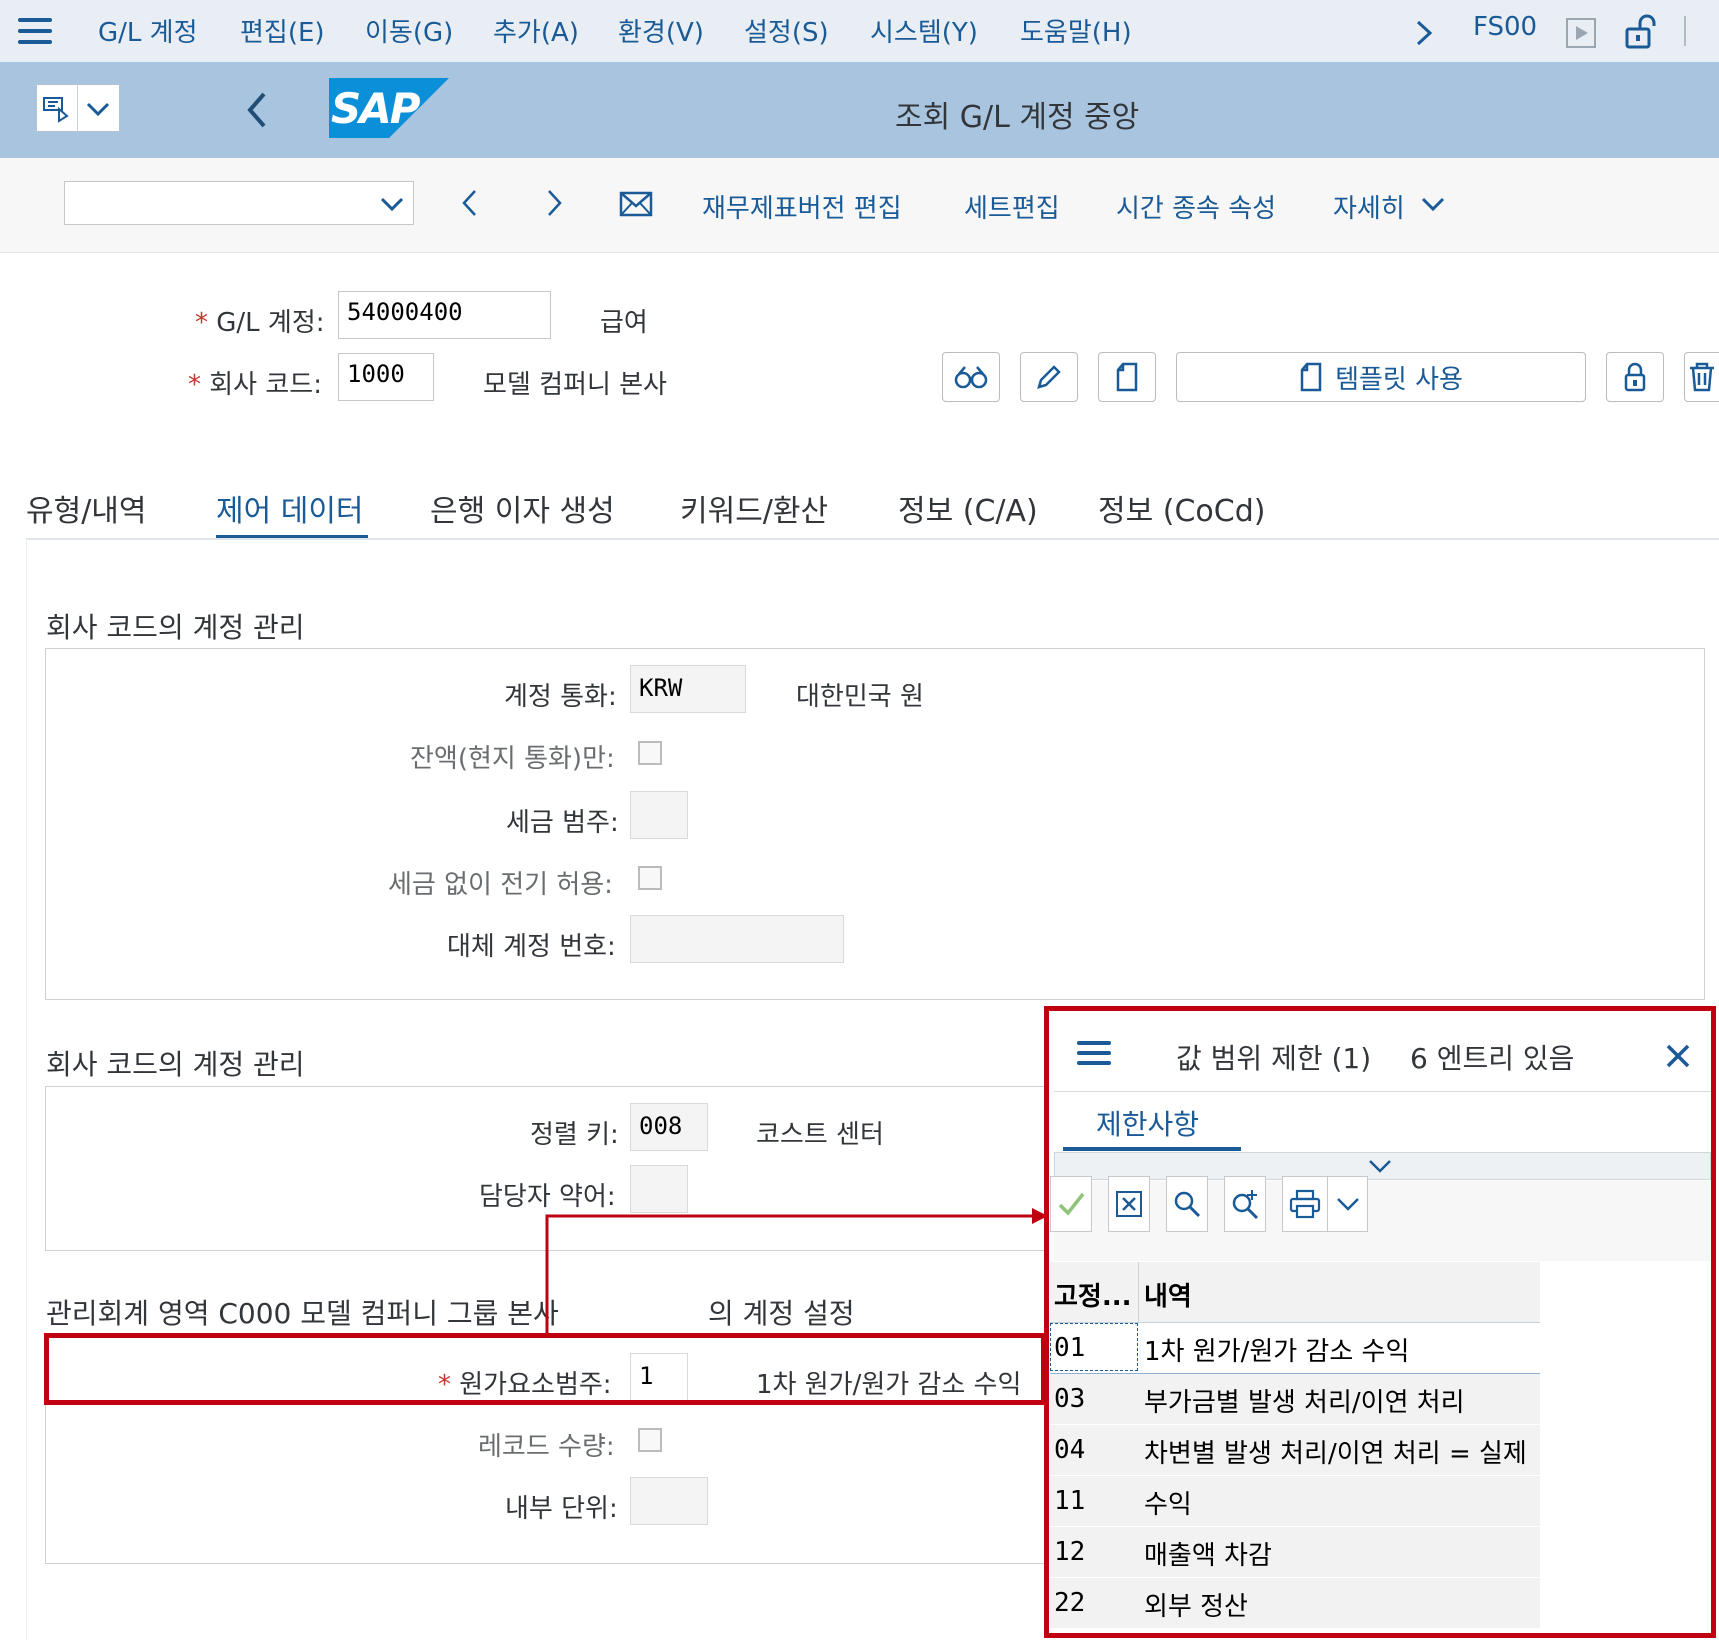  I want to click on table-row: 12 매출액 차감, so click(1295, 1552).